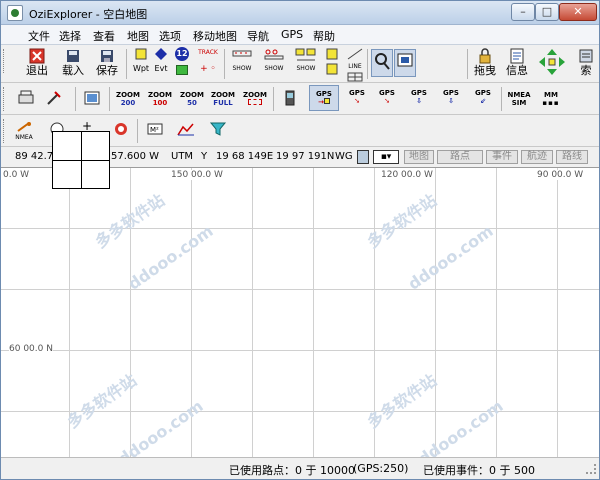  Describe the element at coordinates (274, 54) in the screenshot. I see `events-show-icon` at that location.